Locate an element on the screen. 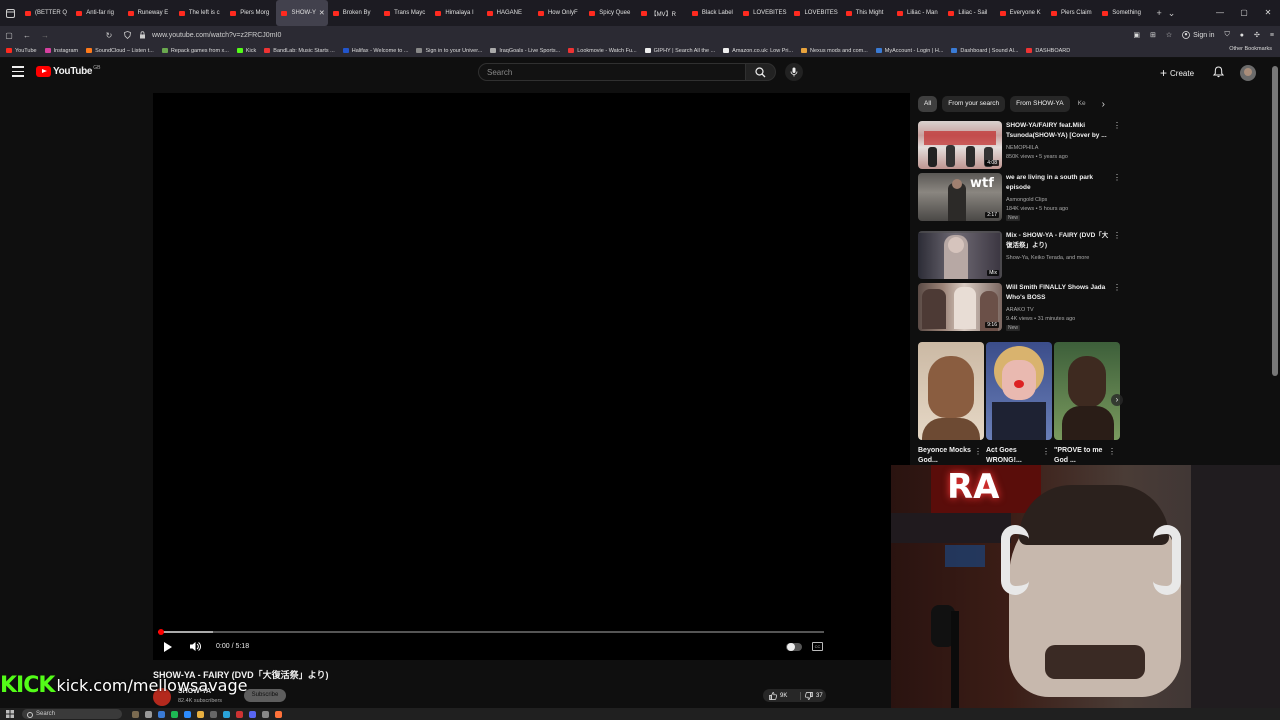 This screenshot has height=720, width=1280. sidebar-toggle-icon: ▢ is located at coordinates (9, 35).